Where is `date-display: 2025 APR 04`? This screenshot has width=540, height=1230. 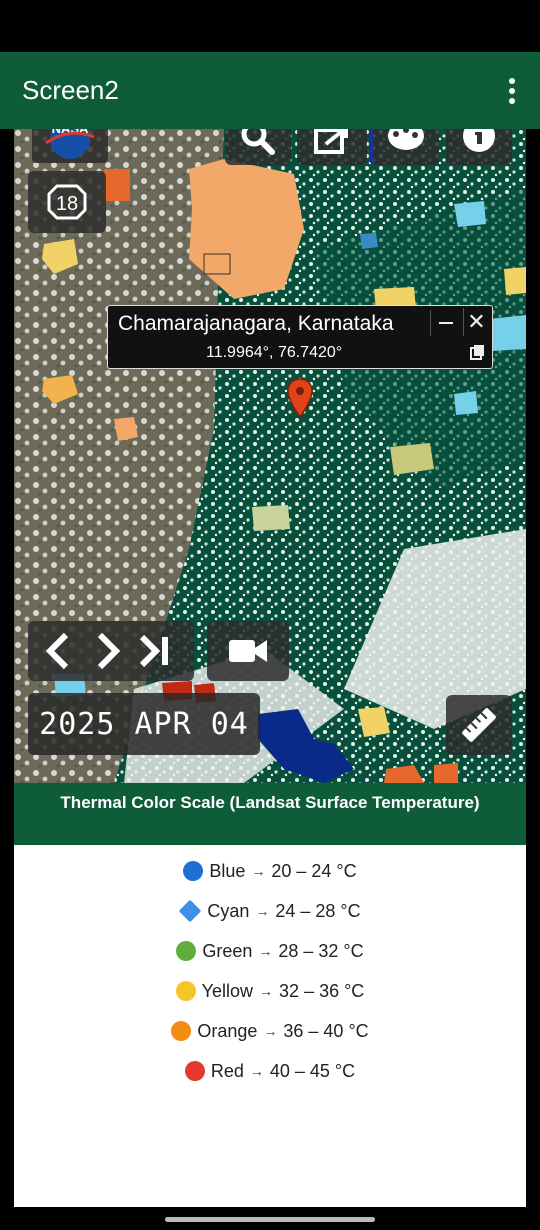
date-display: 2025 APR 04 is located at coordinates (144, 724).